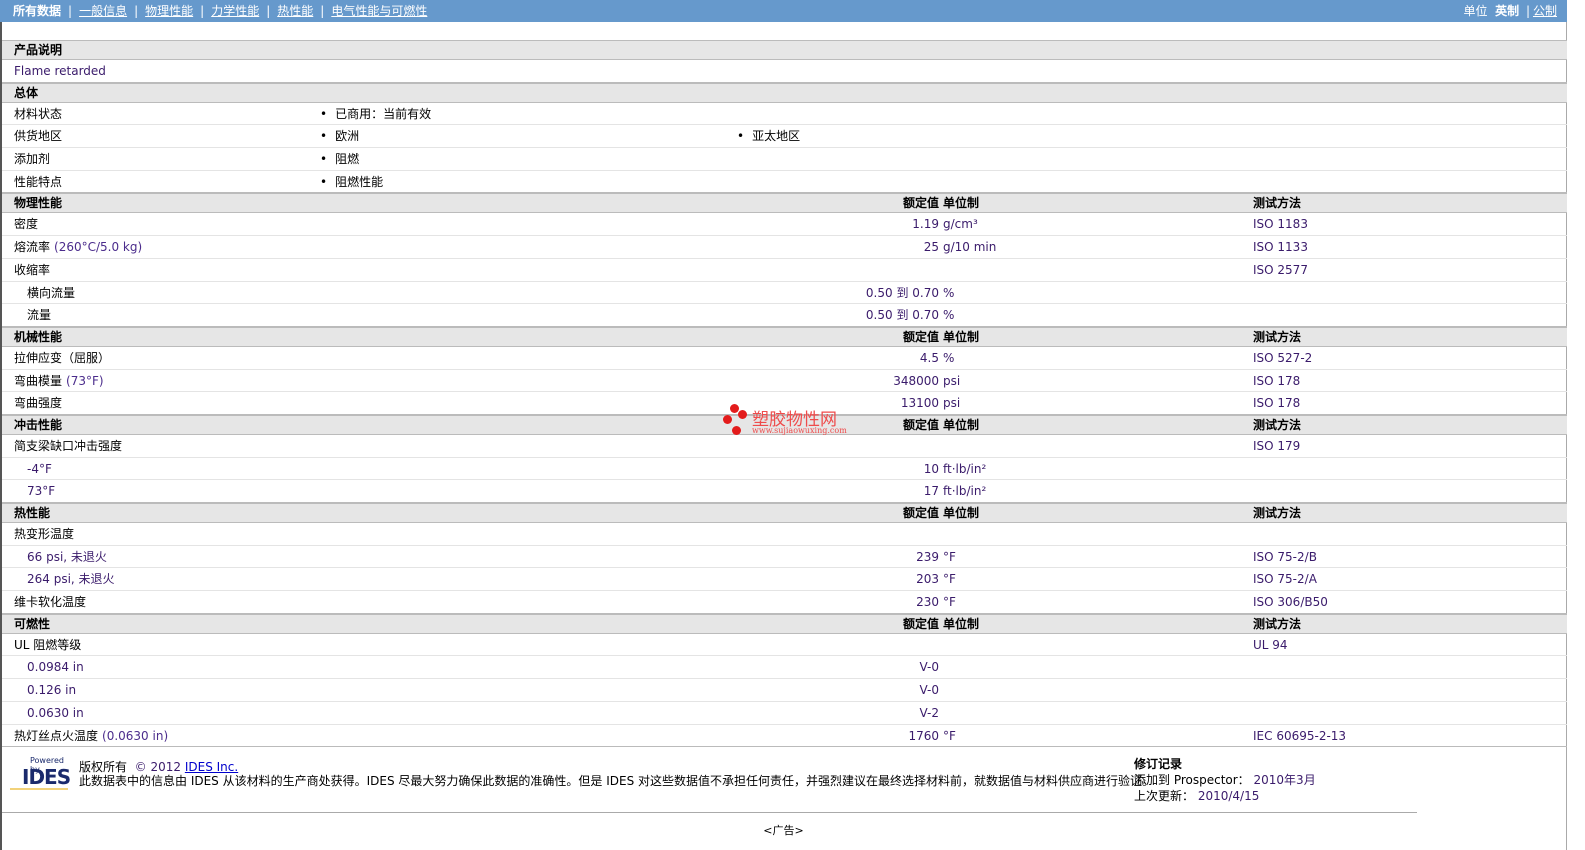  What do you see at coordinates (38, 136) in the screenshot?
I see `property-label: 供货地区` at bounding box center [38, 136].